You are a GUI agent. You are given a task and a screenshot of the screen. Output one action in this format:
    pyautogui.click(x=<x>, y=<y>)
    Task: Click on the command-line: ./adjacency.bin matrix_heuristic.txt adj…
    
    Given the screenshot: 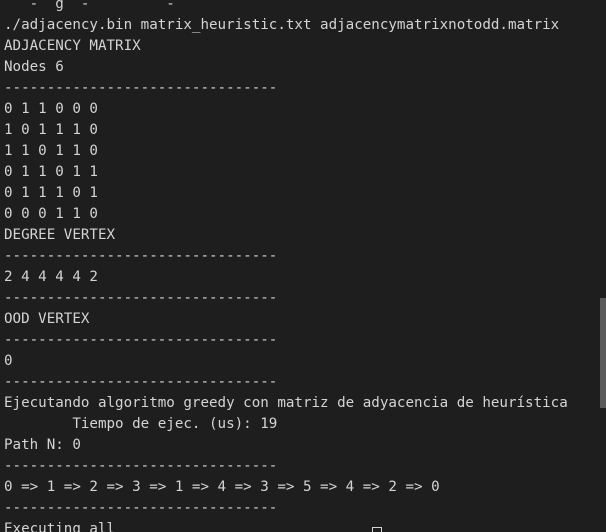 What is the action you would take?
    pyautogui.click(x=282, y=25)
    